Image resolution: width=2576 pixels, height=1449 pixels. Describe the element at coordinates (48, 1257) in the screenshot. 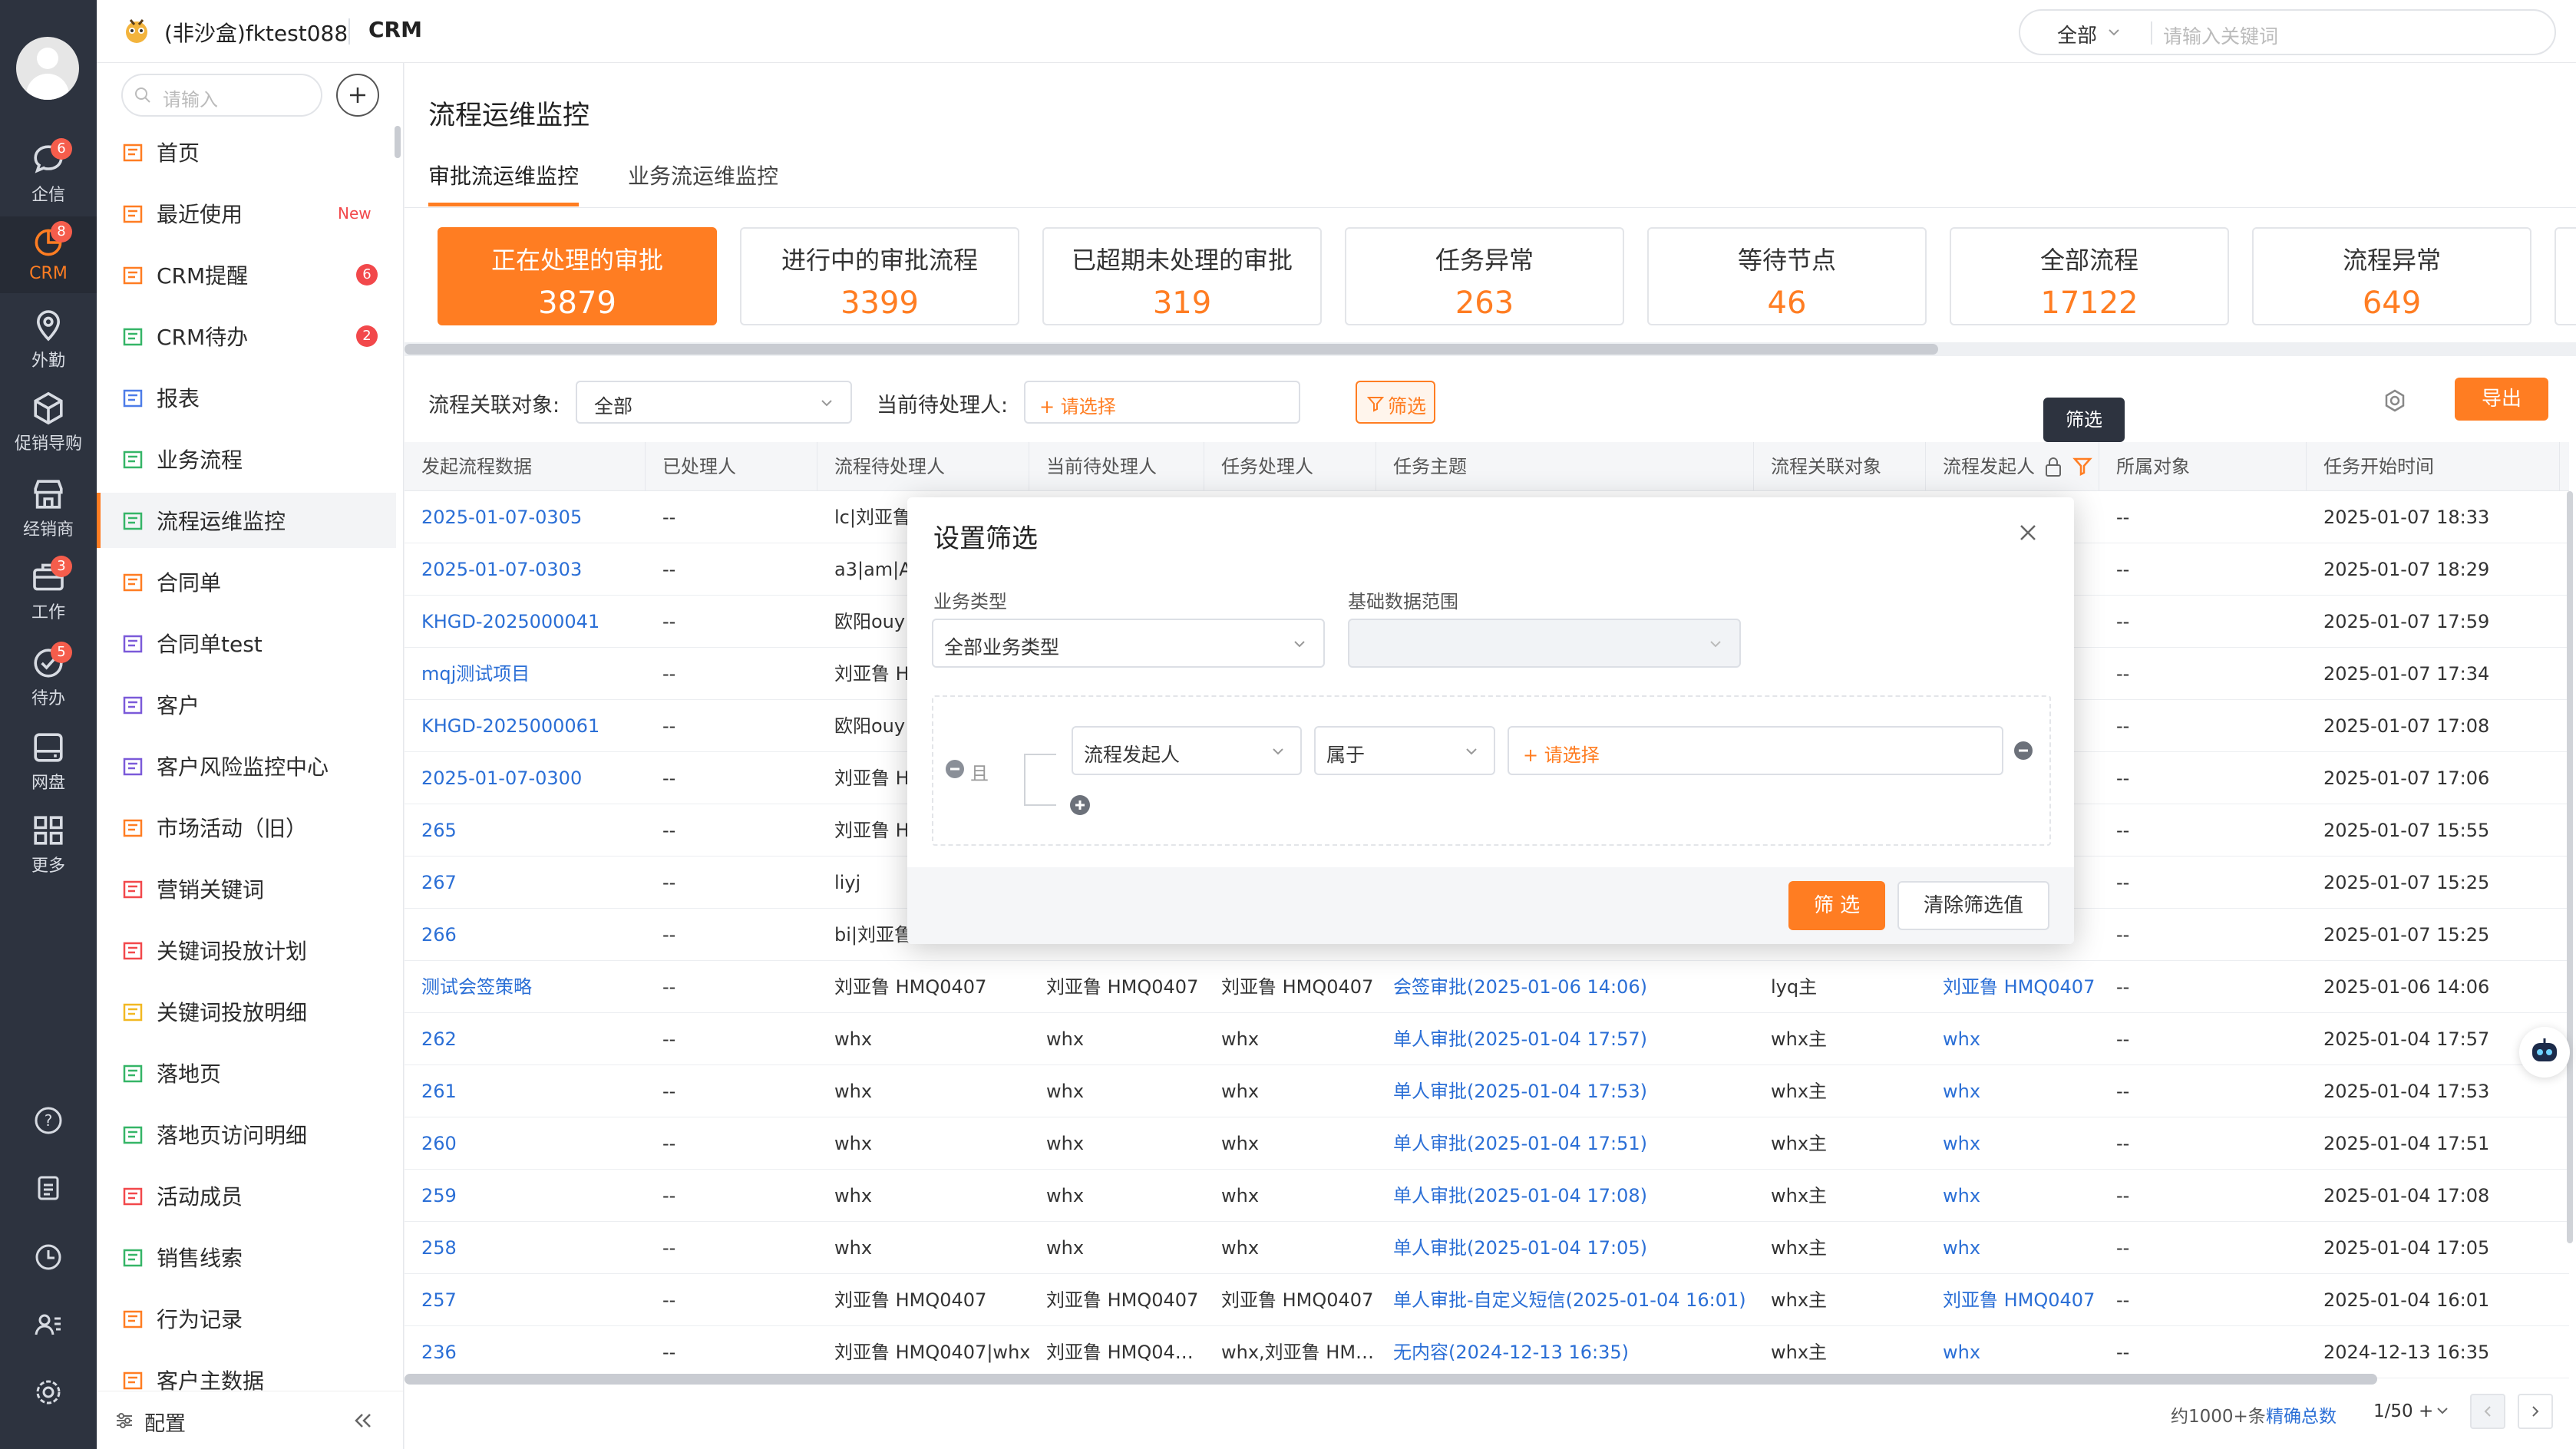

I see `history-icon` at that location.